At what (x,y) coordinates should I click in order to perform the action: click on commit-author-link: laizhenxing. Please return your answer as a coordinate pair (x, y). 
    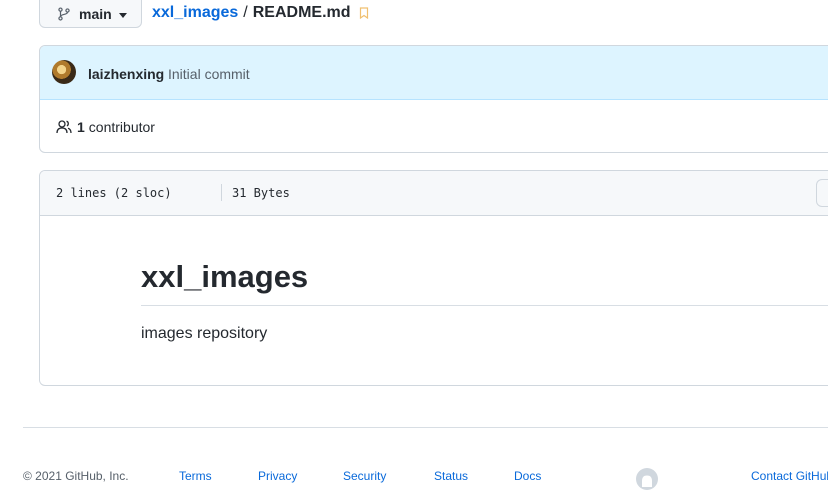
    Looking at the image, I should click on (126, 74).